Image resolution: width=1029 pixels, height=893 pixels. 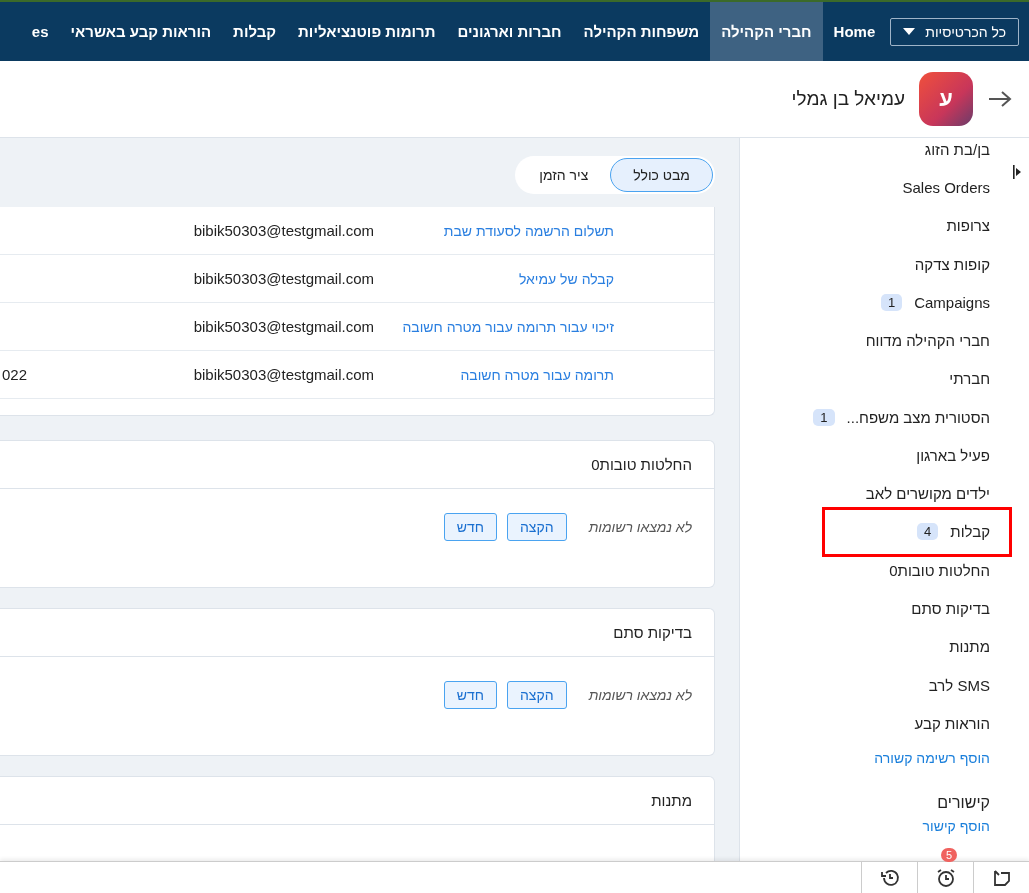 What do you see at coordinates (969, 379) in the screenshot?
I see `sidebar-item: חברתי` at bounding box center [969, 379].